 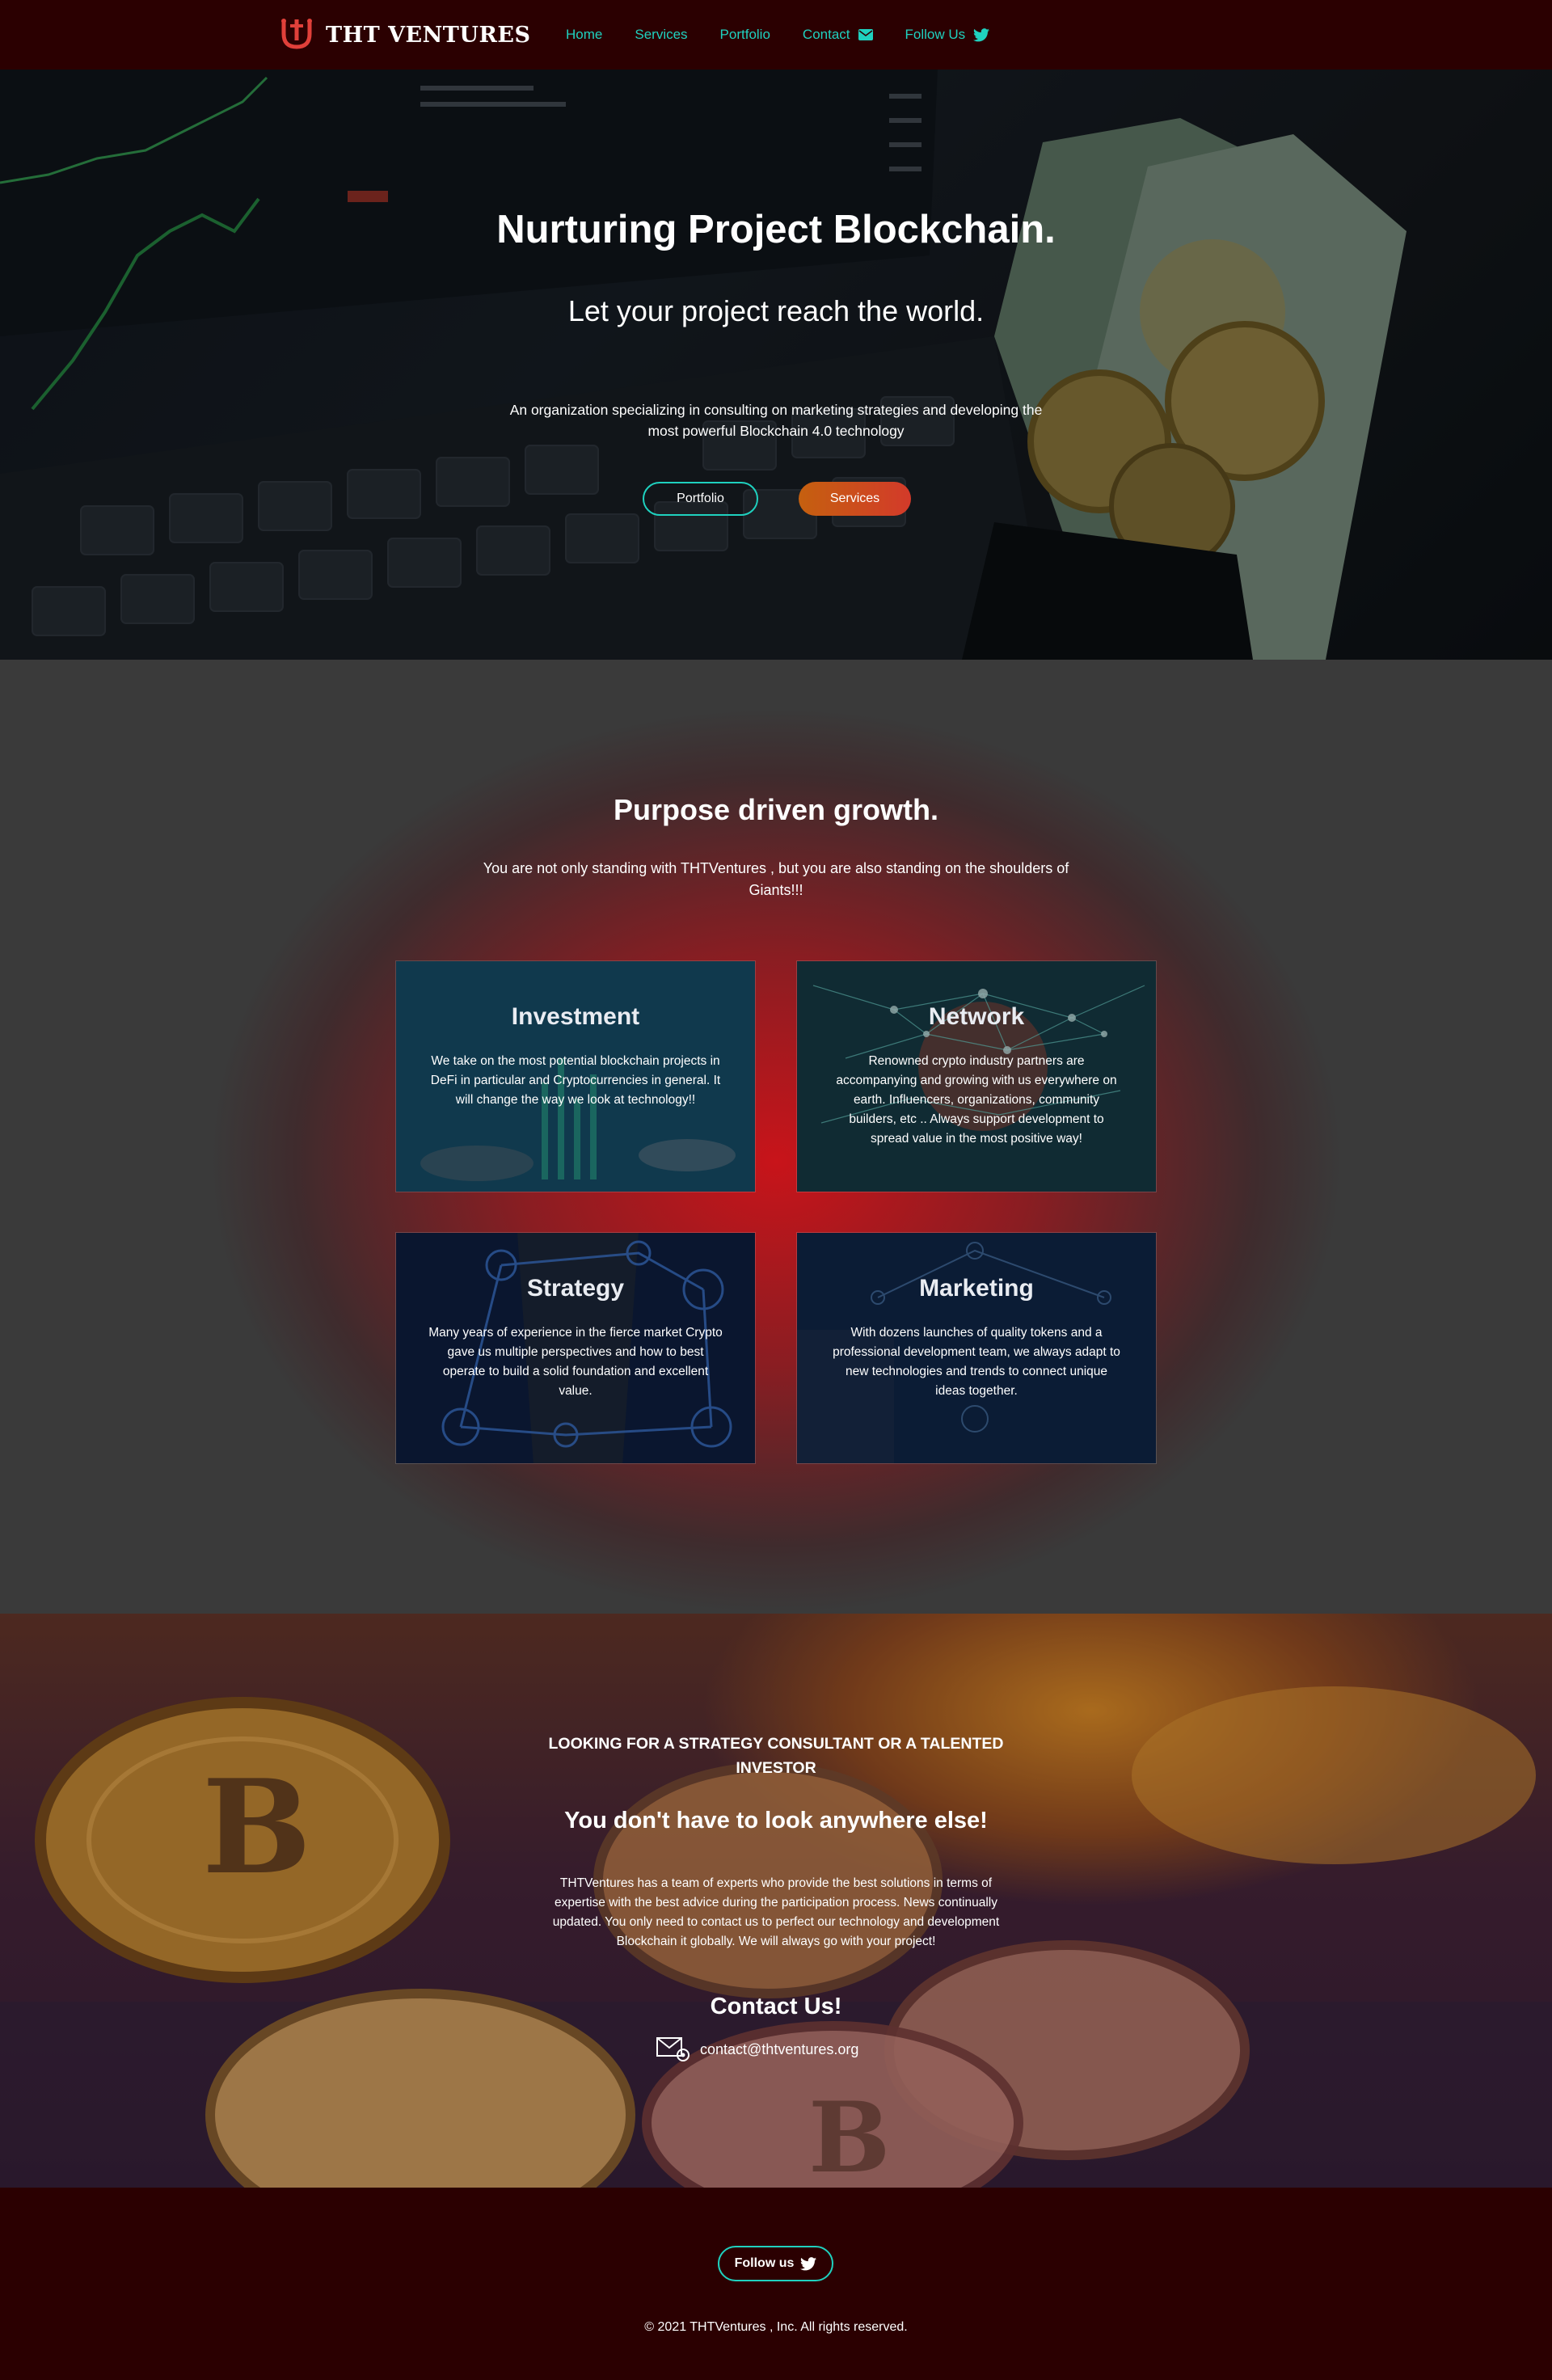 I want to click on nav-services: Services, so click(x=661, y=35).